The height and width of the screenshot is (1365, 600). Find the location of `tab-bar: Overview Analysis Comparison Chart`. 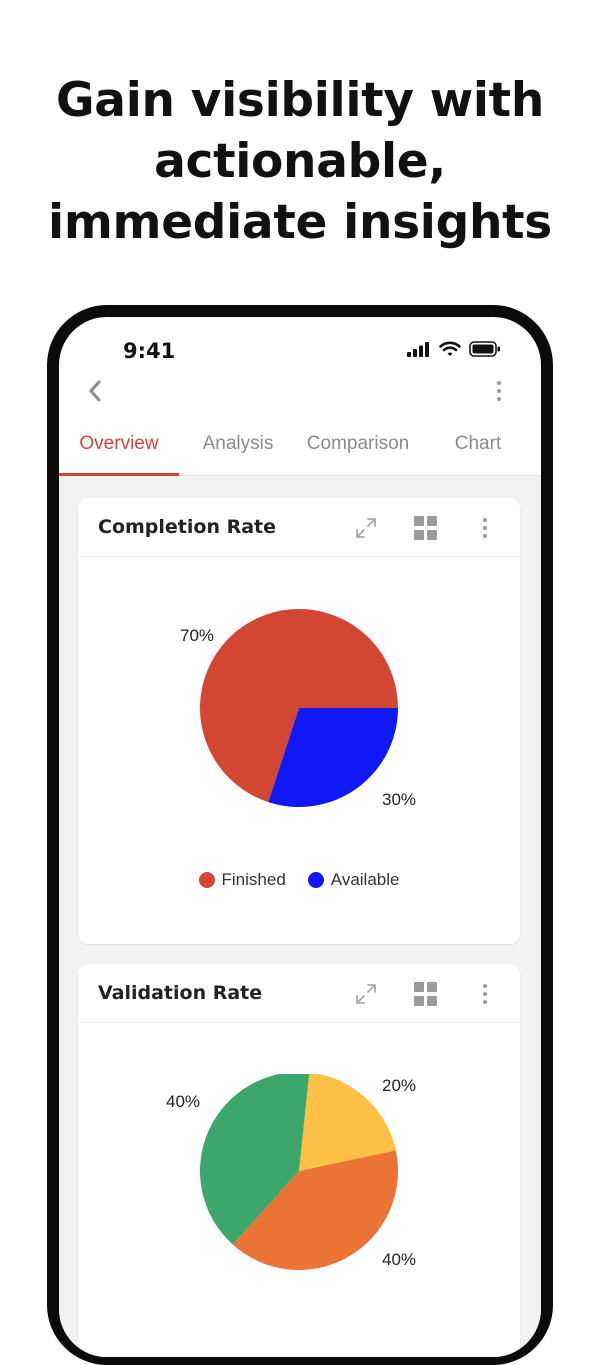

tab-bar: Overview Analysis Comparison Chart is located at coordinates (300, 450).